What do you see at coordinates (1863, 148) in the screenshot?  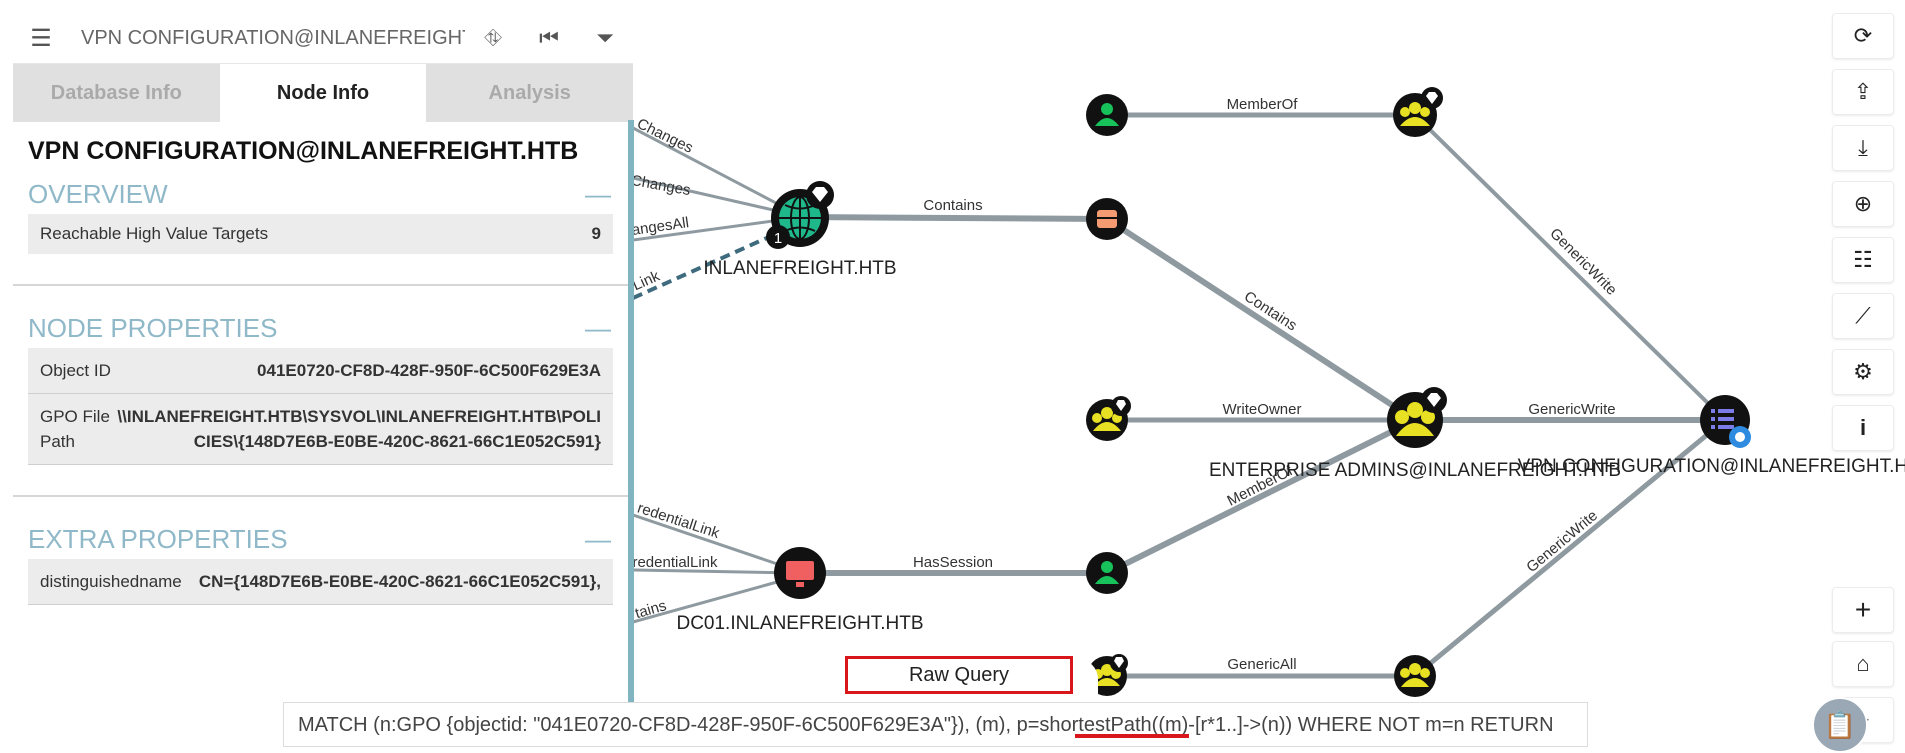 I see `download-icon: ⤓` at bounding box center [1863, 148].